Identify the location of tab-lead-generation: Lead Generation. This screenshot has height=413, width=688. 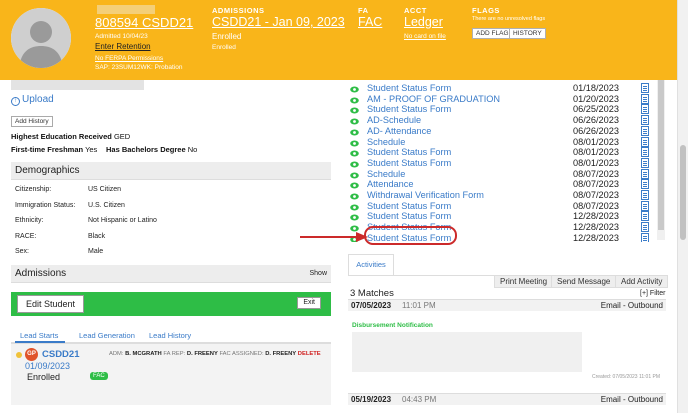
(107, 335).